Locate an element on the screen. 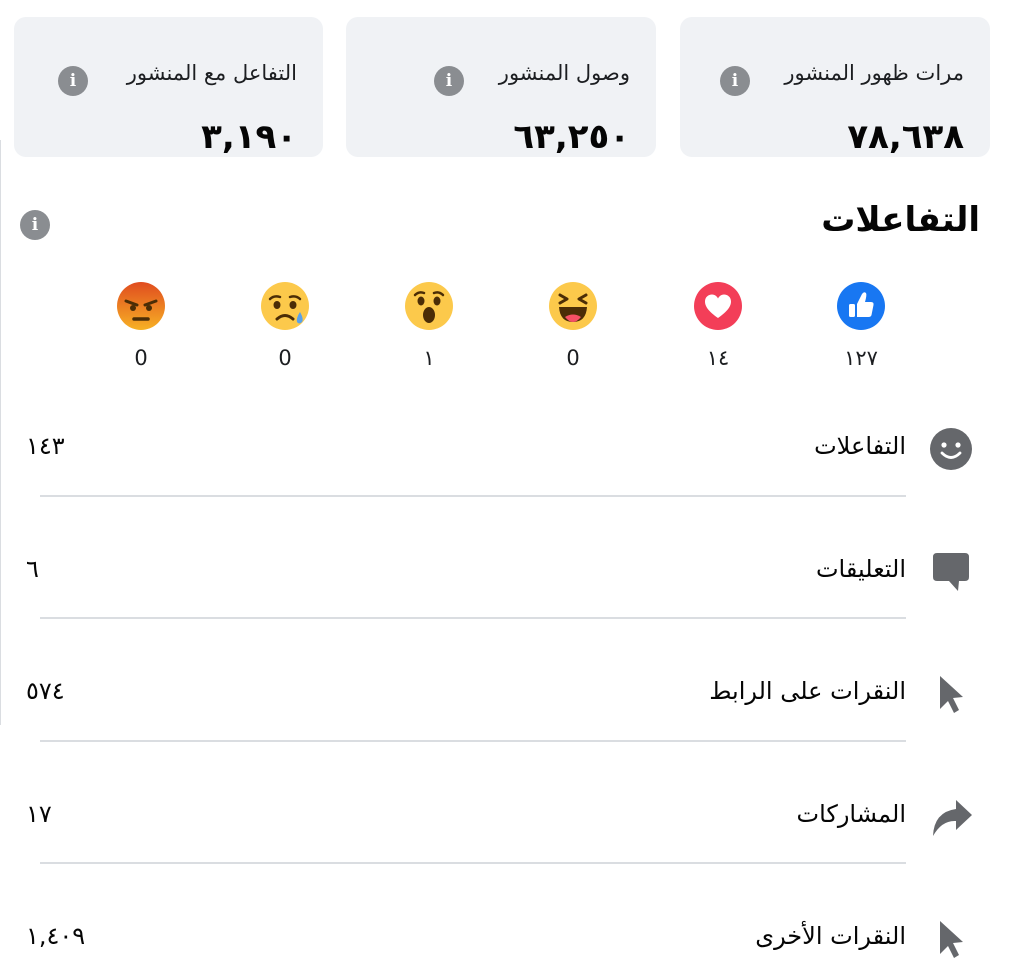 Image resolution: width=1024 pixels, height=976 pixels. metric-label: المشاركات is located at coordinates (851, 814).